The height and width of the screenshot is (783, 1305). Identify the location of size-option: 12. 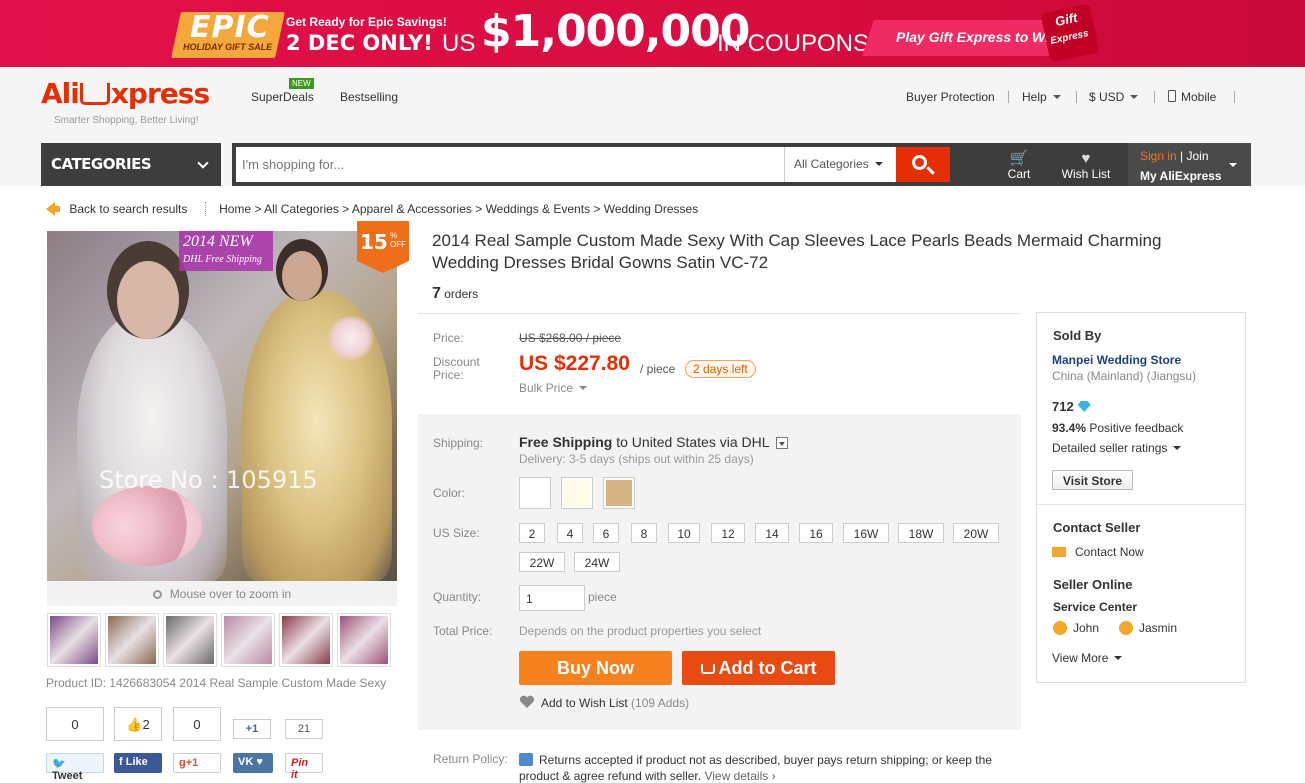
(728, 533).